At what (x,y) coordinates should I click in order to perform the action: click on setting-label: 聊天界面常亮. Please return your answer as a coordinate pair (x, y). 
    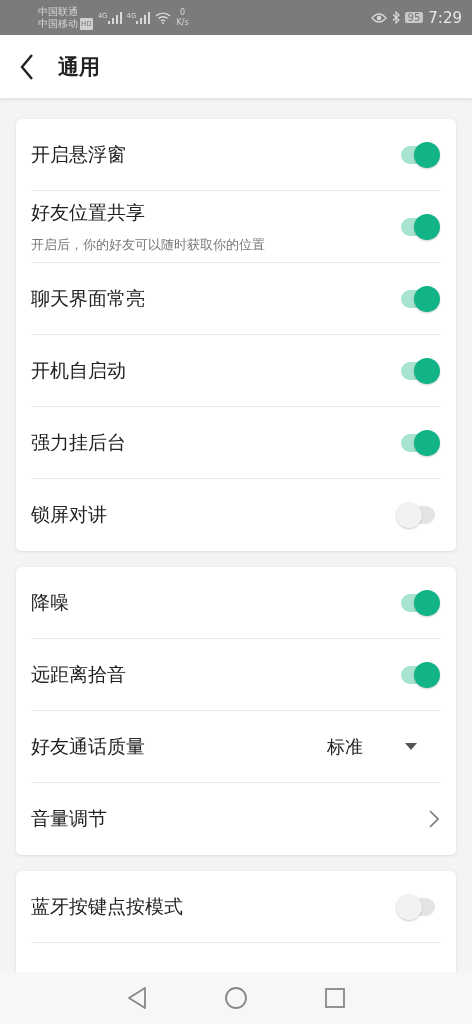
    Looking at the image, I should click on (88, 298).